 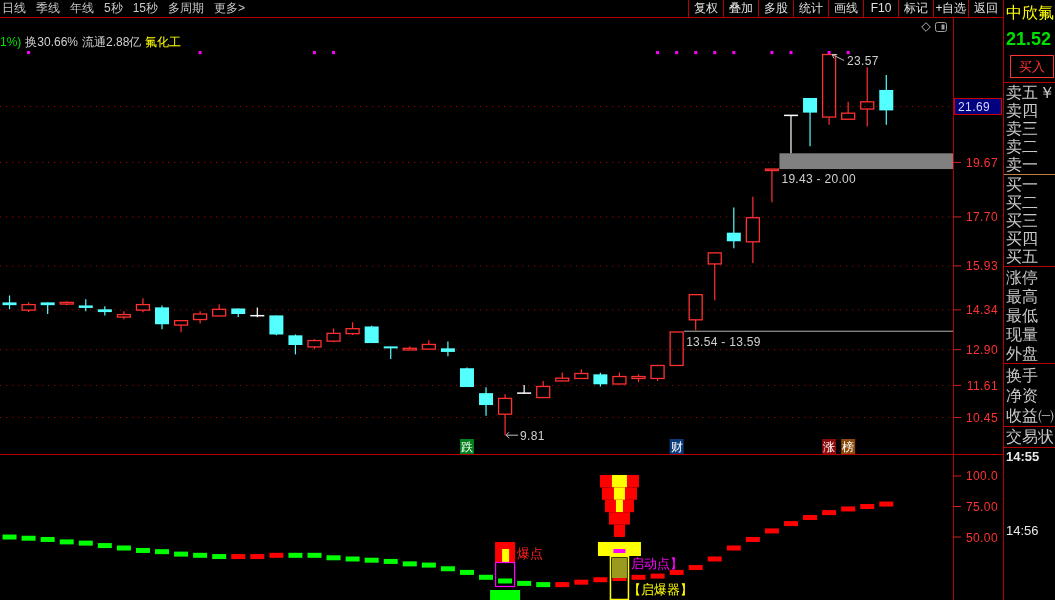 I want to click on time-label: 14:55, so click(x=1023, y=456).